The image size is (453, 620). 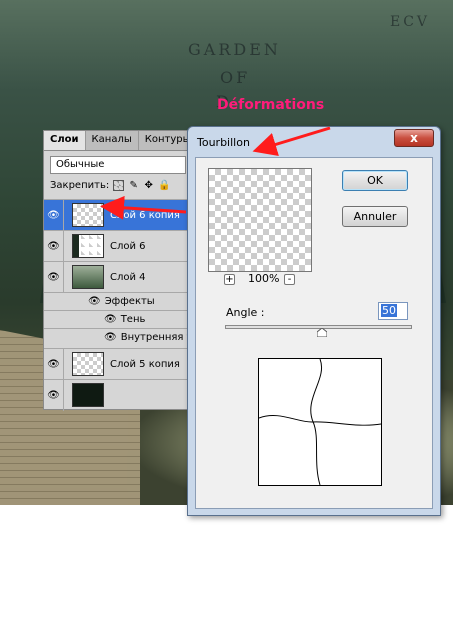 I want to click on layers-panel-tabs: Слои Каналы Контуры, so click(x=121, y=141).